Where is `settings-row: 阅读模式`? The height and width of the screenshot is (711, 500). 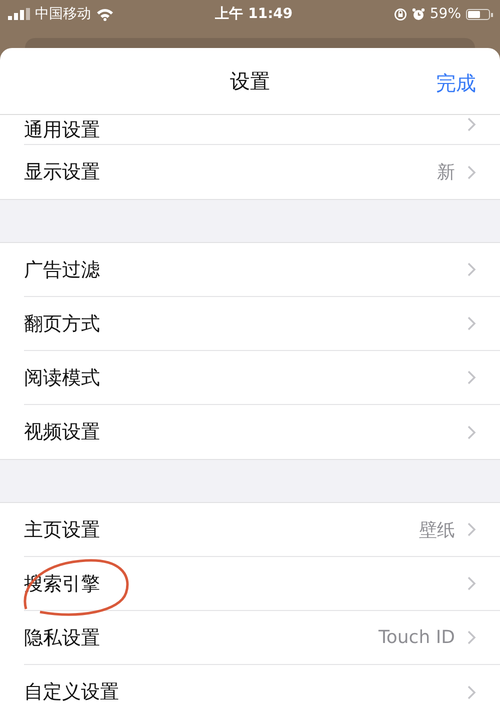 settings-row: 阅读模式 is located at coordinates (262, 378).